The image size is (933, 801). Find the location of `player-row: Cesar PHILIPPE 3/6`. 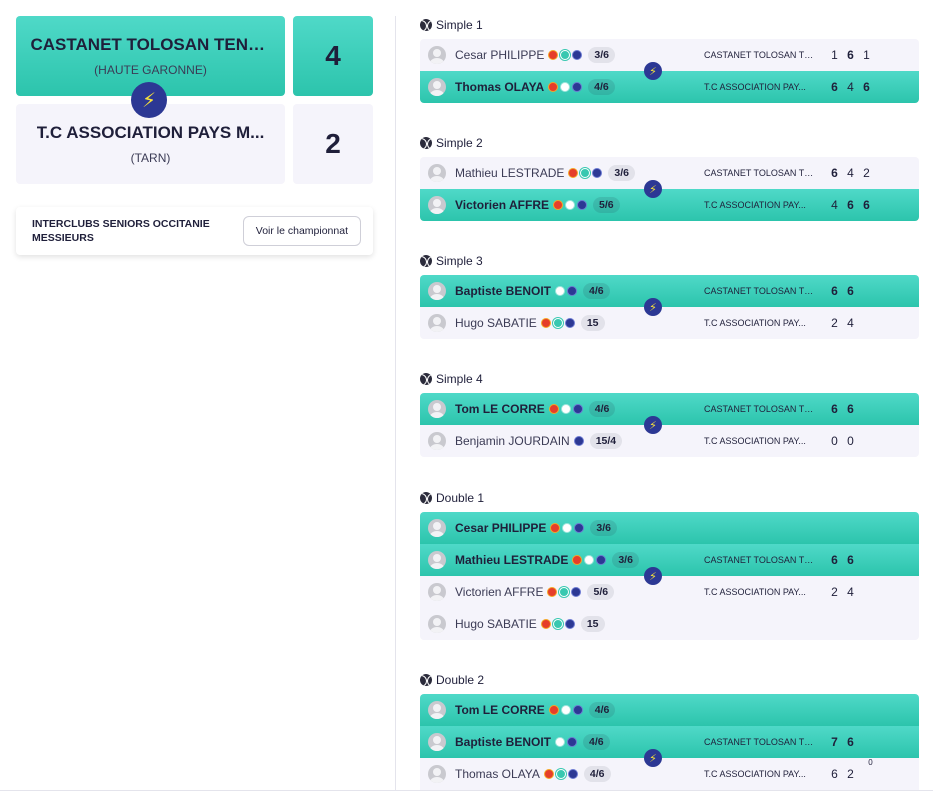

player-row: Cesar PHILIPPE 3/6 is located at coordinates (669, 528).